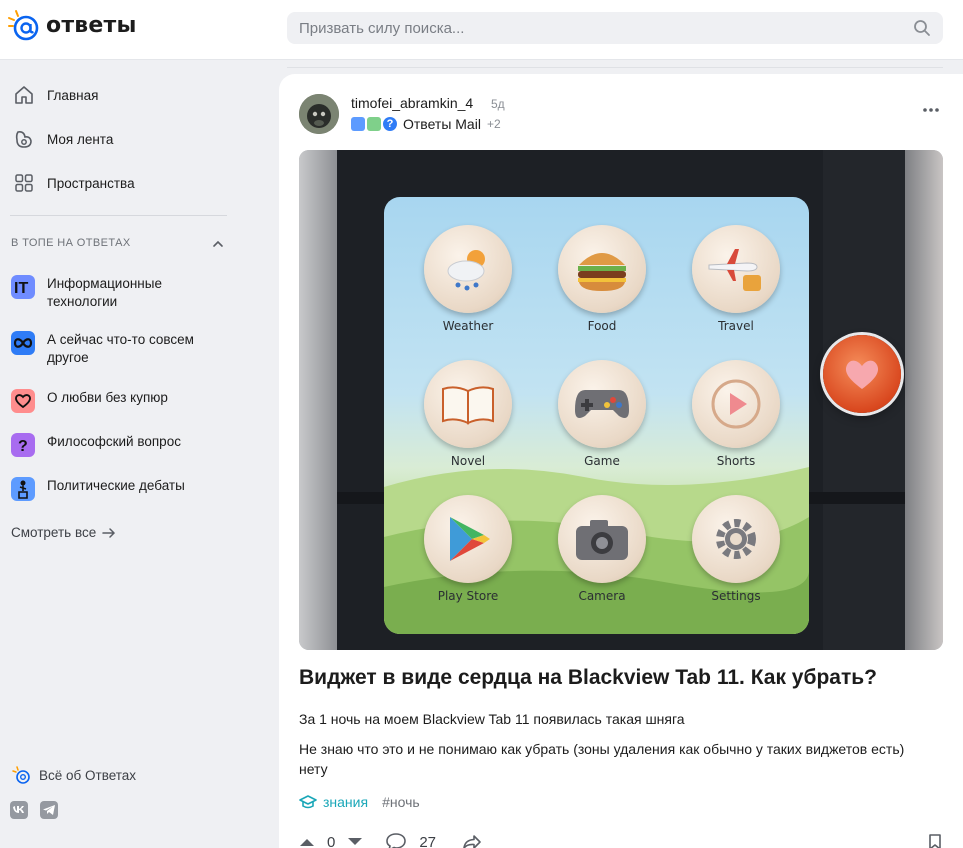 This screenshot has width=963, height=848. What do you see at coordinates (494, 124) in the screenshot?
I see `more-spaces: +2` at bounding box center [494, 124].